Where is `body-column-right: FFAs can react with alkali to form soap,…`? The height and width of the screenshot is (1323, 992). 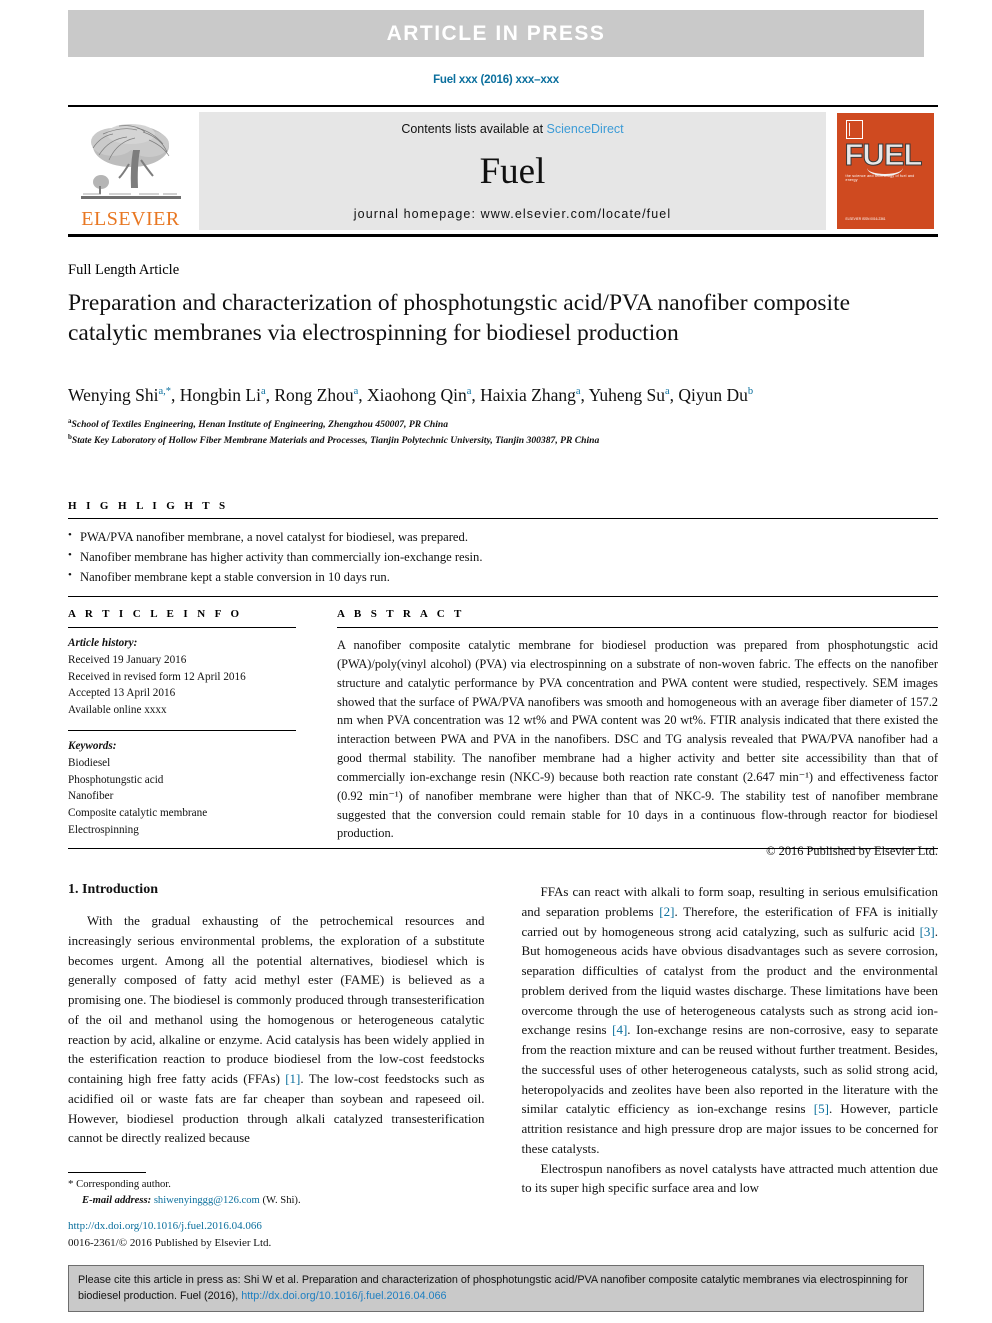 body-column-right: FFAs can react with alkali to form soap,… is located at coordinates (730, 1040).